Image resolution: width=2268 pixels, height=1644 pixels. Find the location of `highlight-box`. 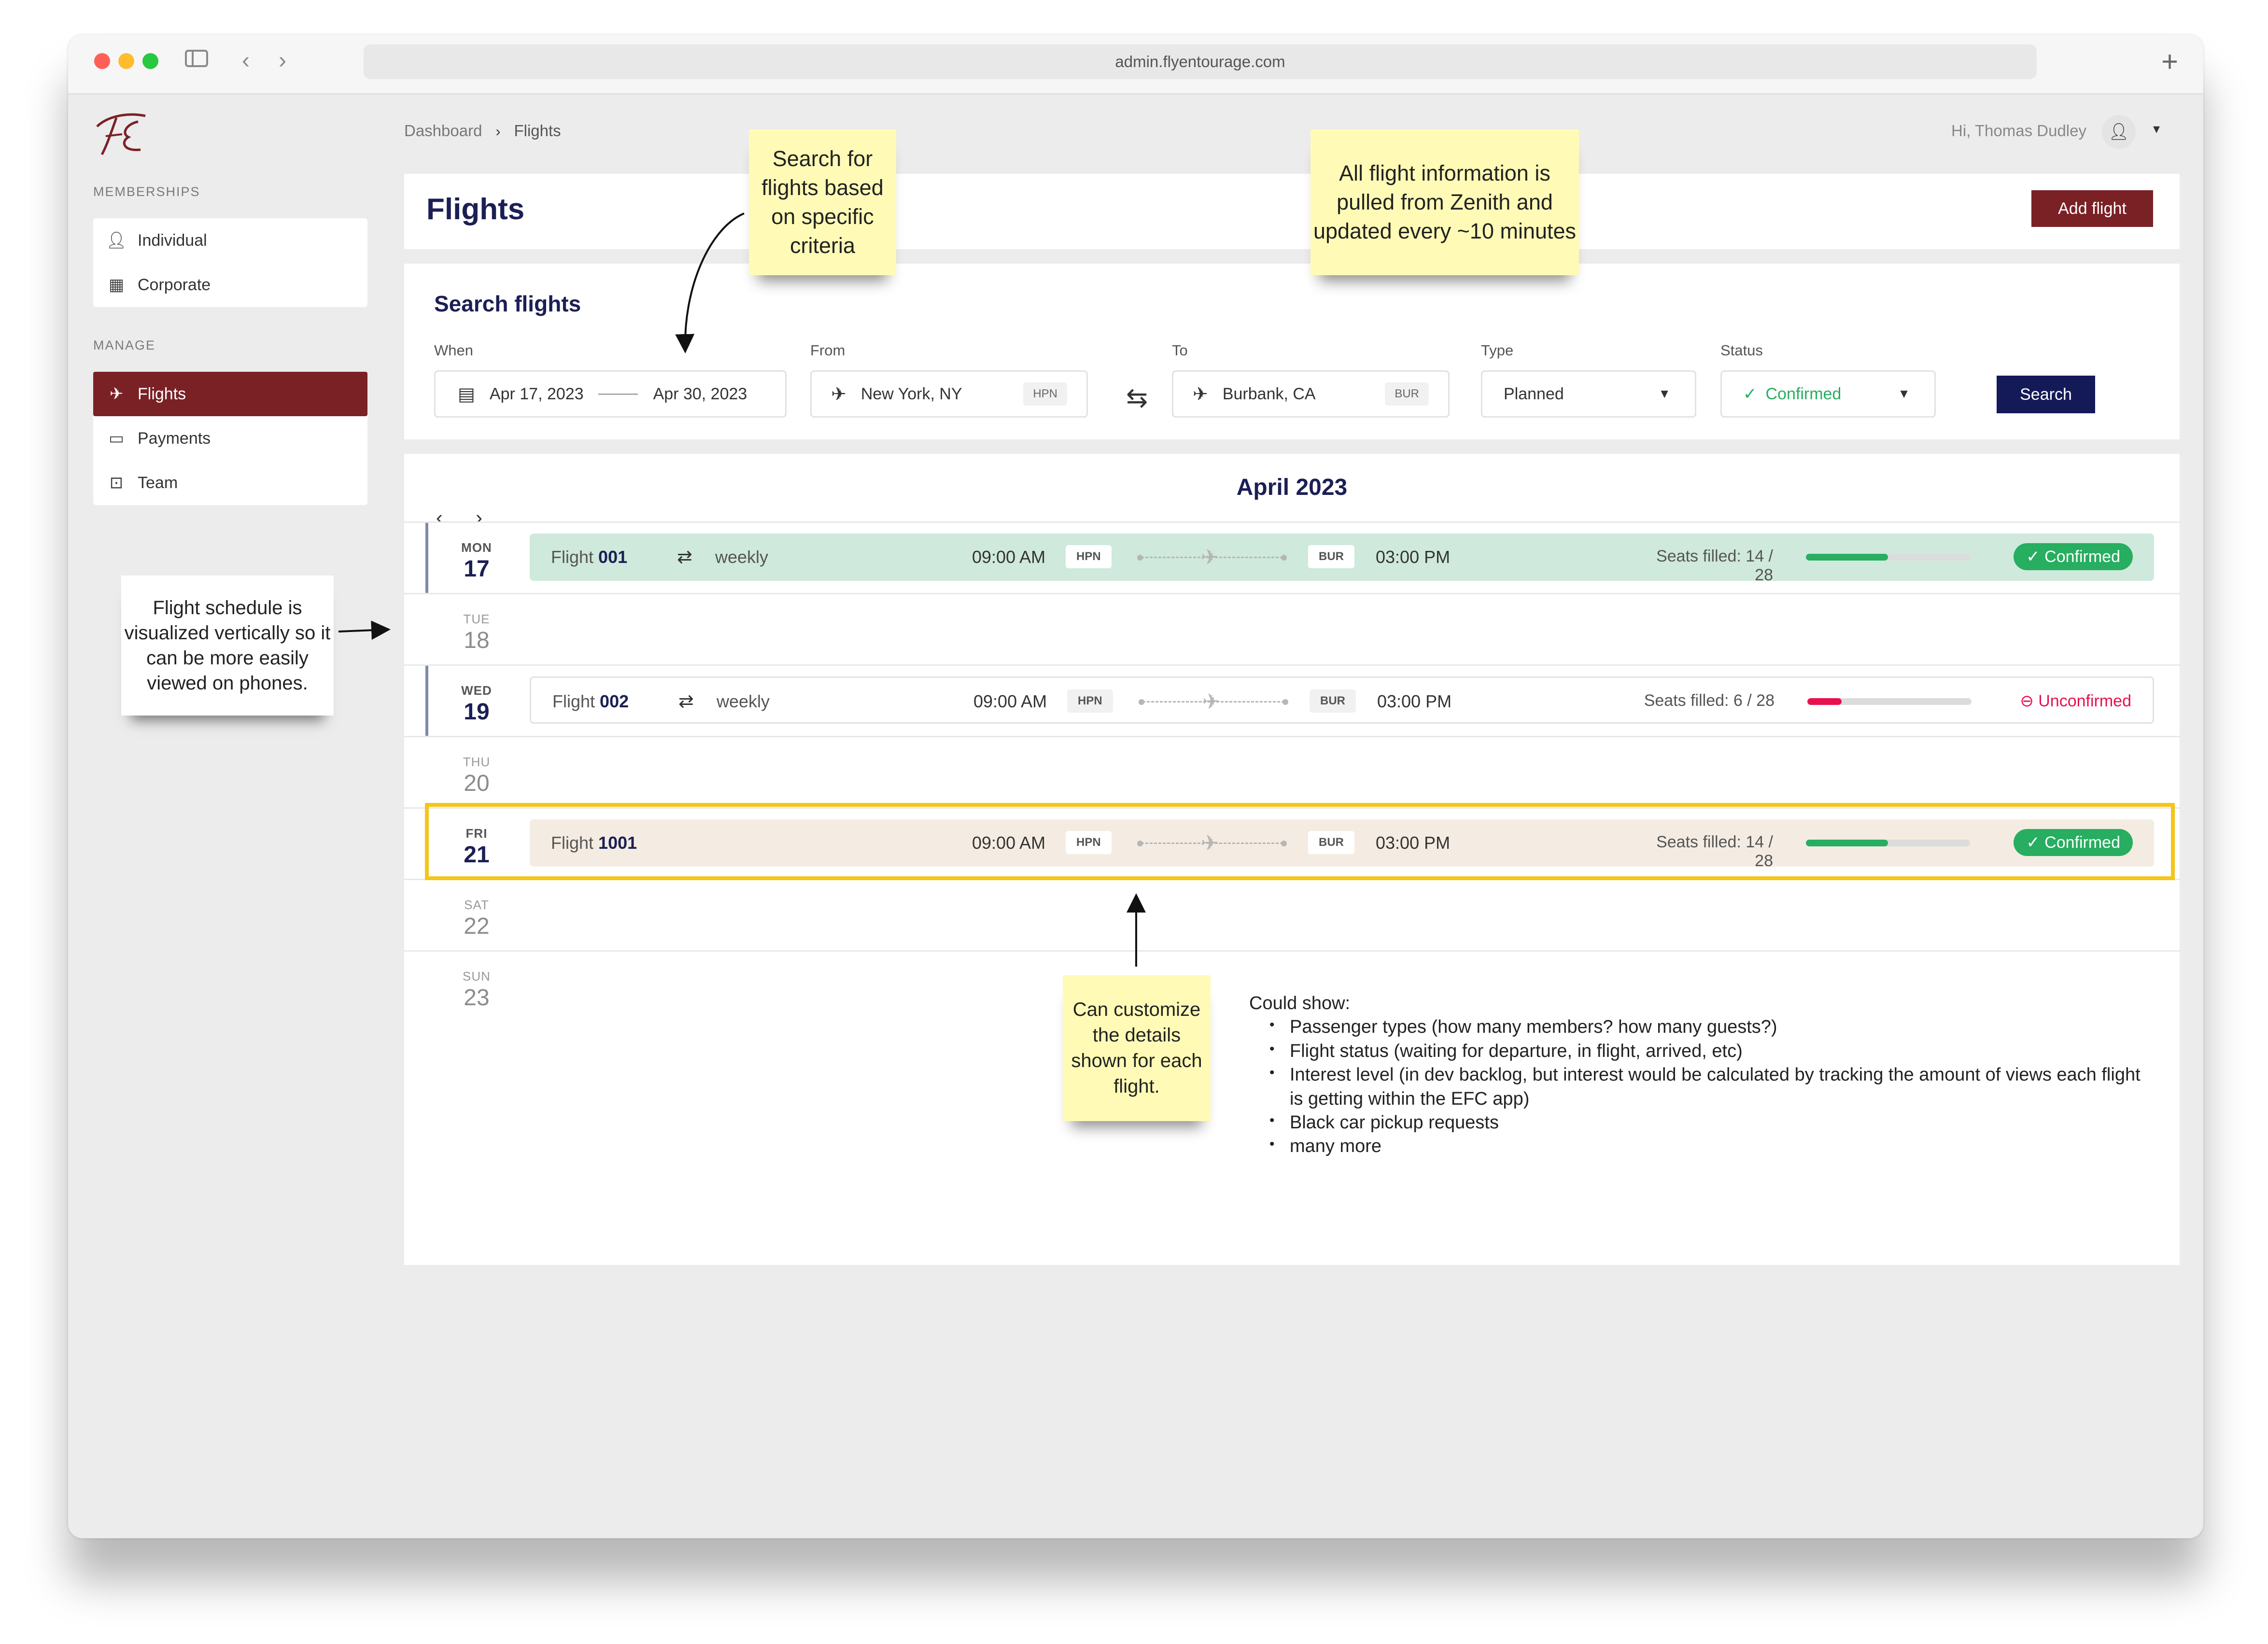

highlight-box is located at coordinates (1300, 842).